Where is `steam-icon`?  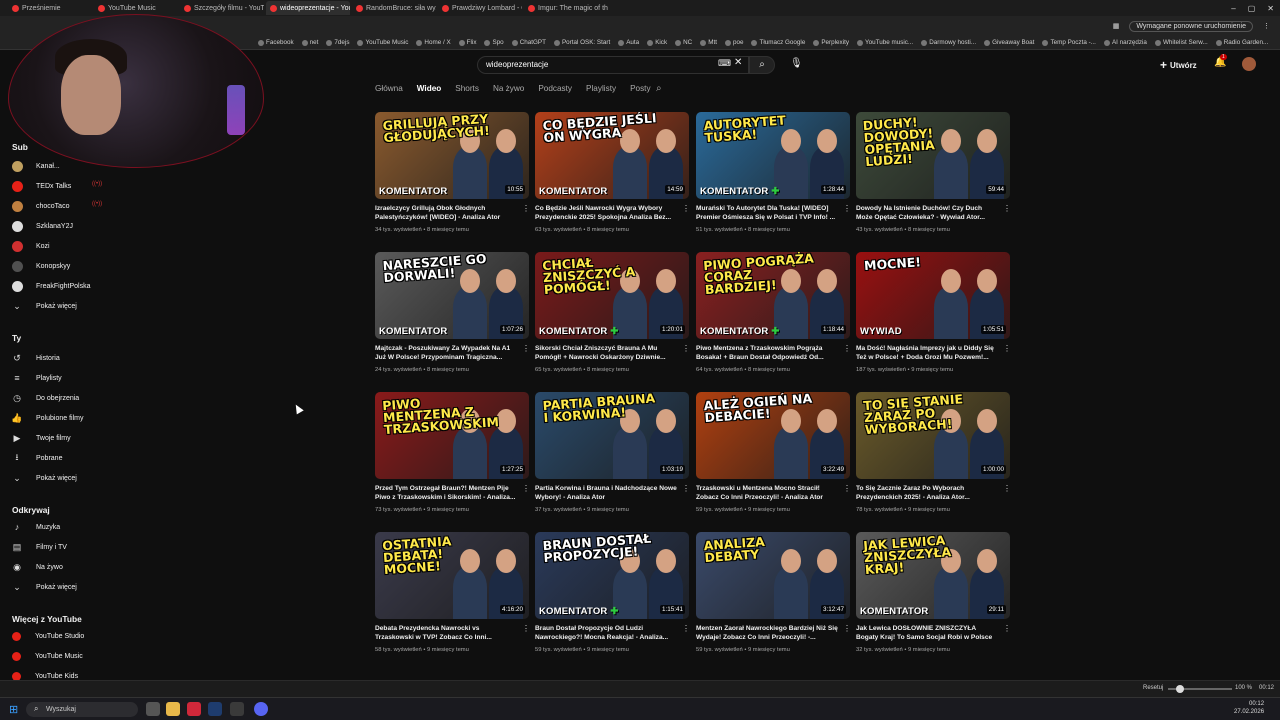 steam-icon is located at coordinates (215, 709).